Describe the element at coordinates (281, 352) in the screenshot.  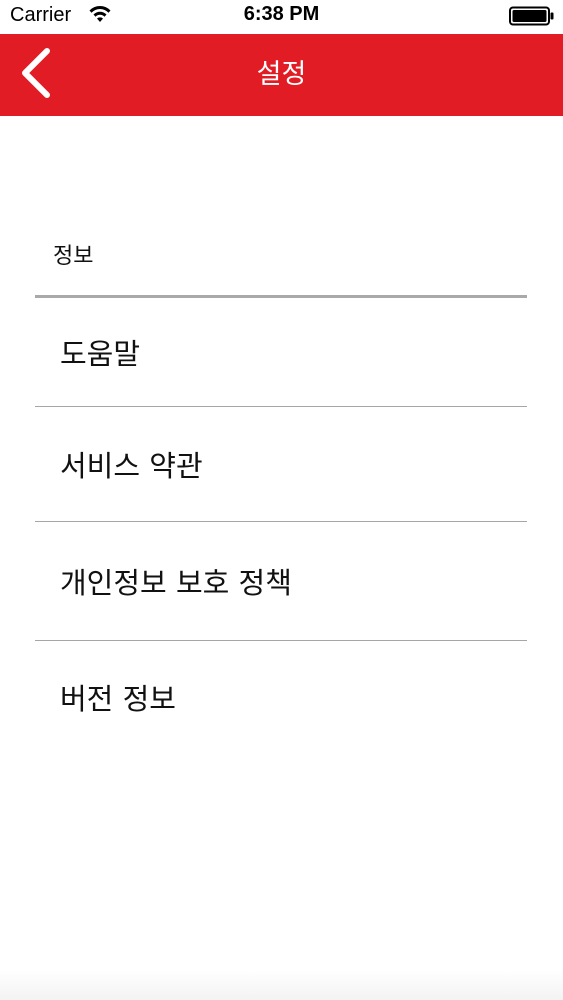
I see `list-item-help: 도움말` at that location.